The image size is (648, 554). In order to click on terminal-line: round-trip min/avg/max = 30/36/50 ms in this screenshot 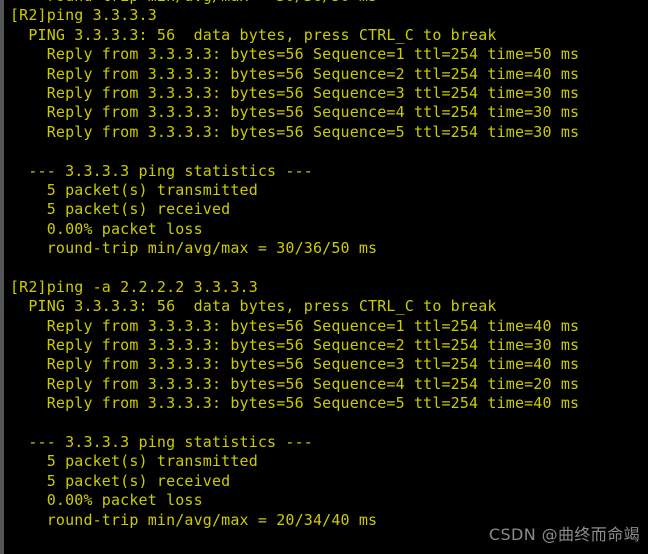, I will do `click(194, 248)`.